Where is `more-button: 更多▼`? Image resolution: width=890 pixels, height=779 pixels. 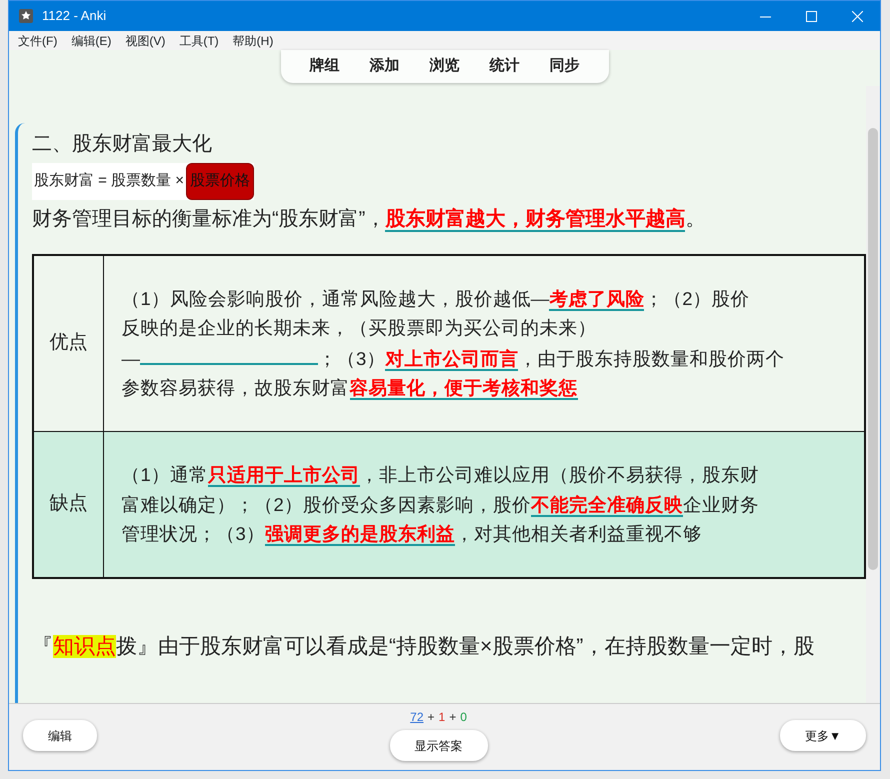 more-button: 更多▼ is located at coordinates (823, 735).